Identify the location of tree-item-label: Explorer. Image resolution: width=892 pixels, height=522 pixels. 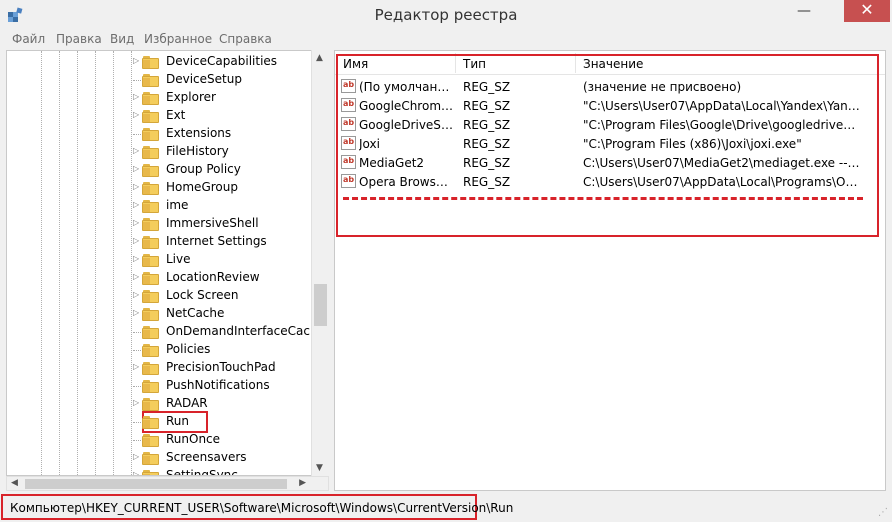
(191, 97).